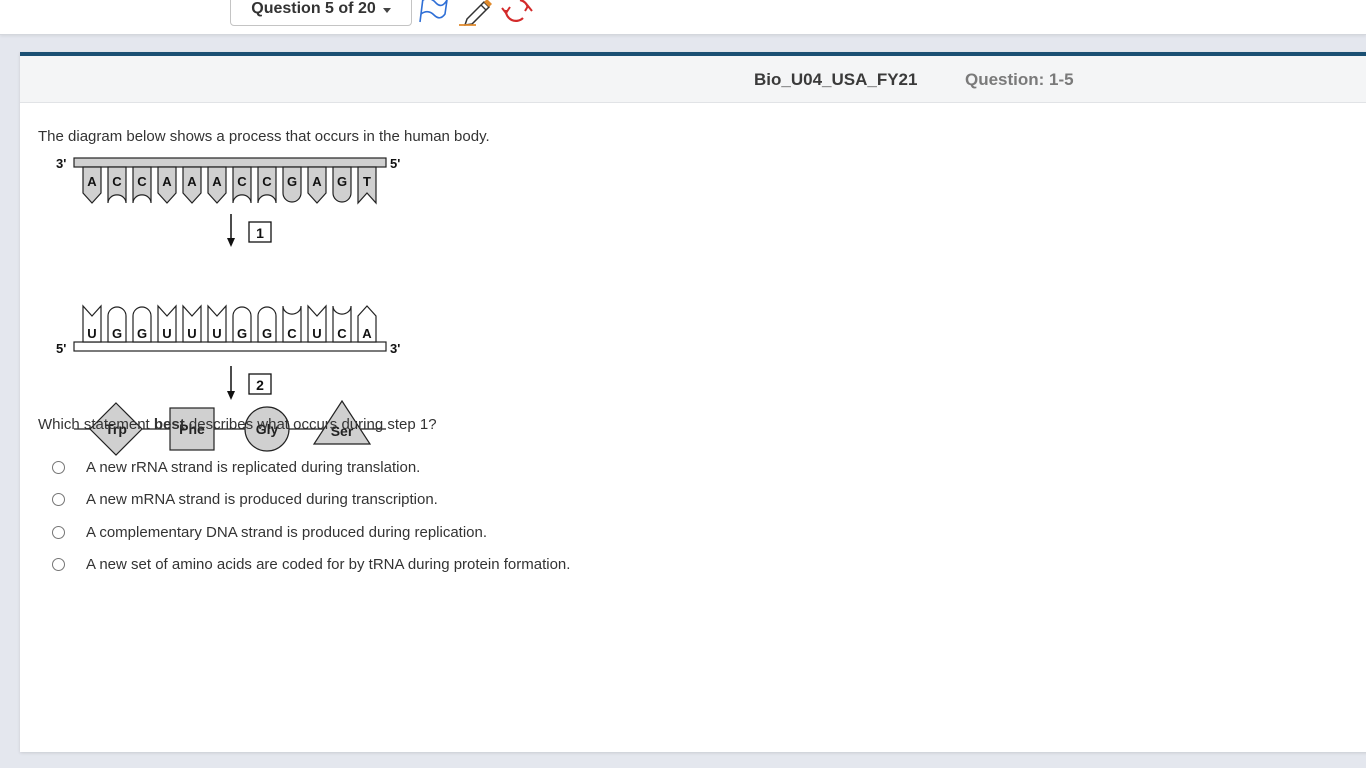 The height and width of the screenshot is (768, 1366). I want to click on flag-icon, so click(434, 12).